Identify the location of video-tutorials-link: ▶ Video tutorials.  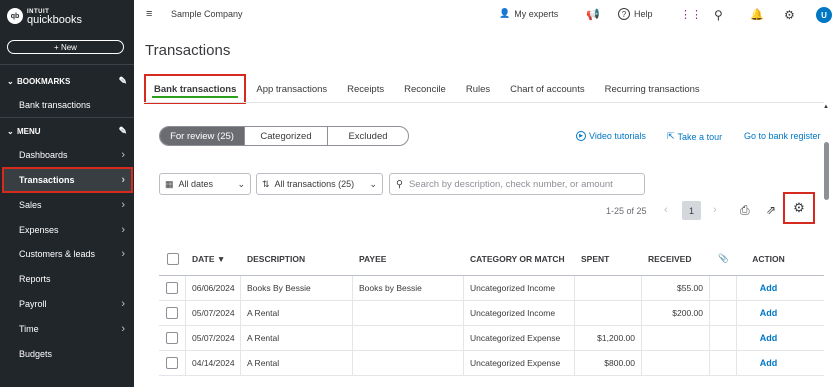
(611, 136).